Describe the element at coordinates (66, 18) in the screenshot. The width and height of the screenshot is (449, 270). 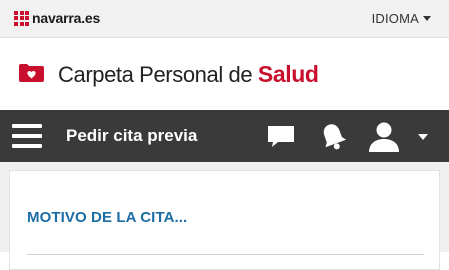
I see `navarra-logo-text: navarra.es` at that location.